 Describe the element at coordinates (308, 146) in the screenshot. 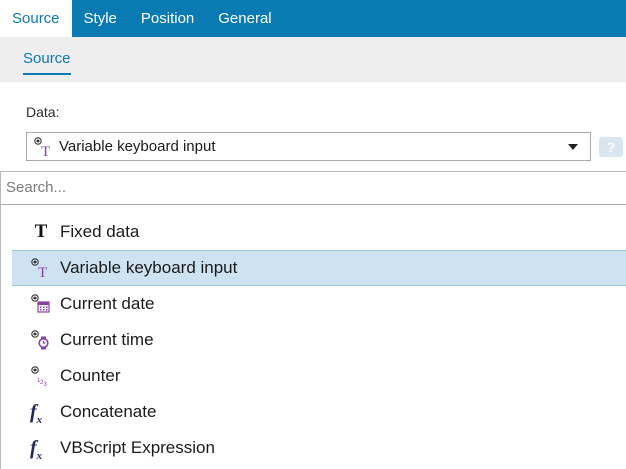

I see `data-source-select: T Variable keyboard input` at that location.